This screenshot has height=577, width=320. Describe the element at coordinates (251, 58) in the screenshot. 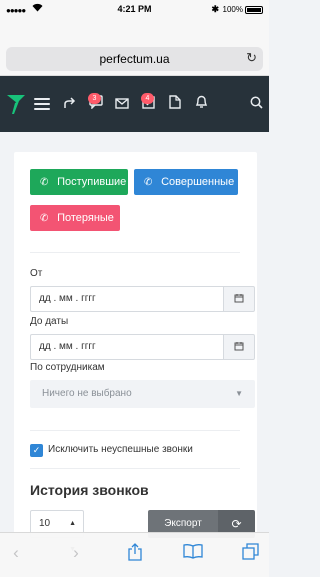

I see `reload-icon: ↻` at that location.